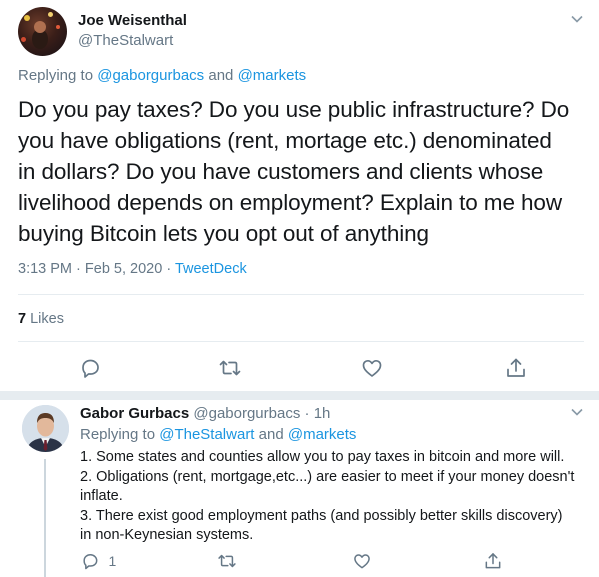 The height and width of the screenshot is (577, 599). Describe the element at coordinates (22, 319) in the screenshot. I see `likes-count: 7` at that location.